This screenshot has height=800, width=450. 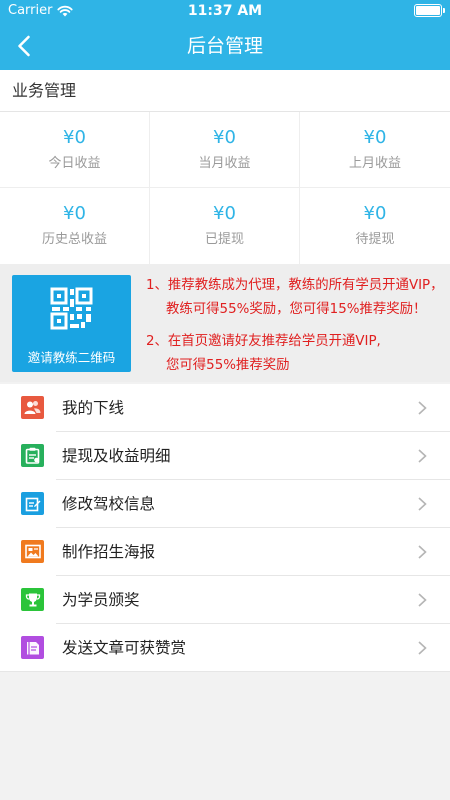 I want to click on stat-label: 今日收益, so click(x=74, y=163).